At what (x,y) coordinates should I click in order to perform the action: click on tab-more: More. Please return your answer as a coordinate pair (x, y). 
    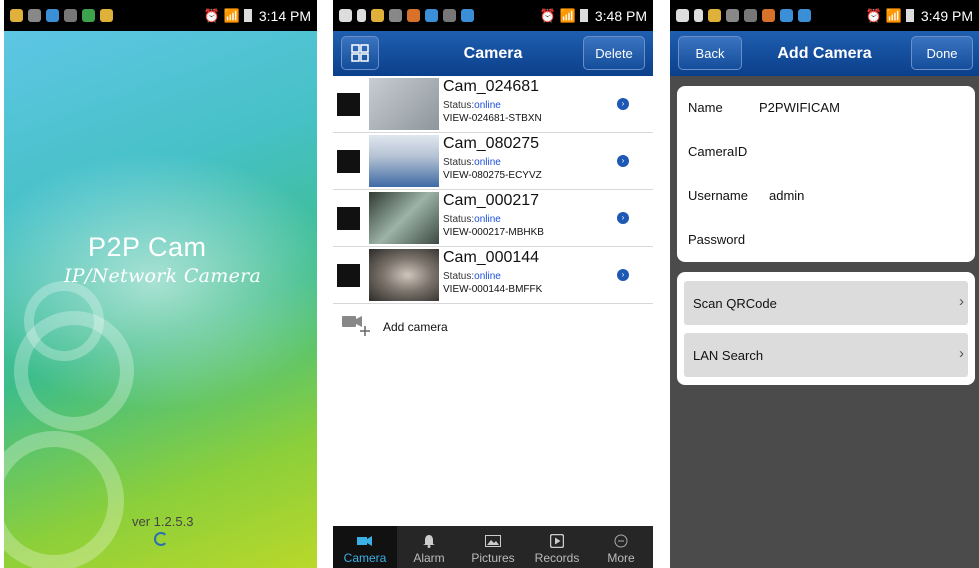
    Looking at the image, I should click on (621, 547).